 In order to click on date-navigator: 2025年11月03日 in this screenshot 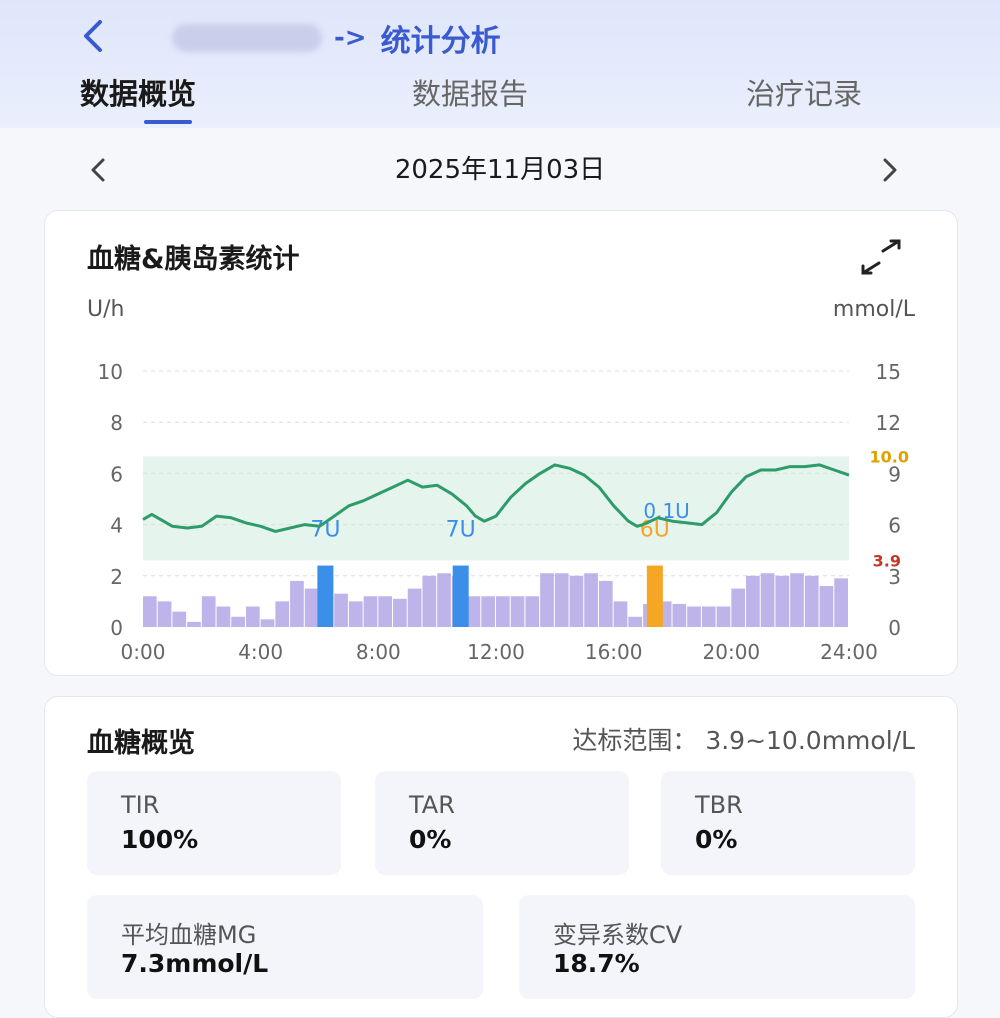, I will do `click(500, 170)`.